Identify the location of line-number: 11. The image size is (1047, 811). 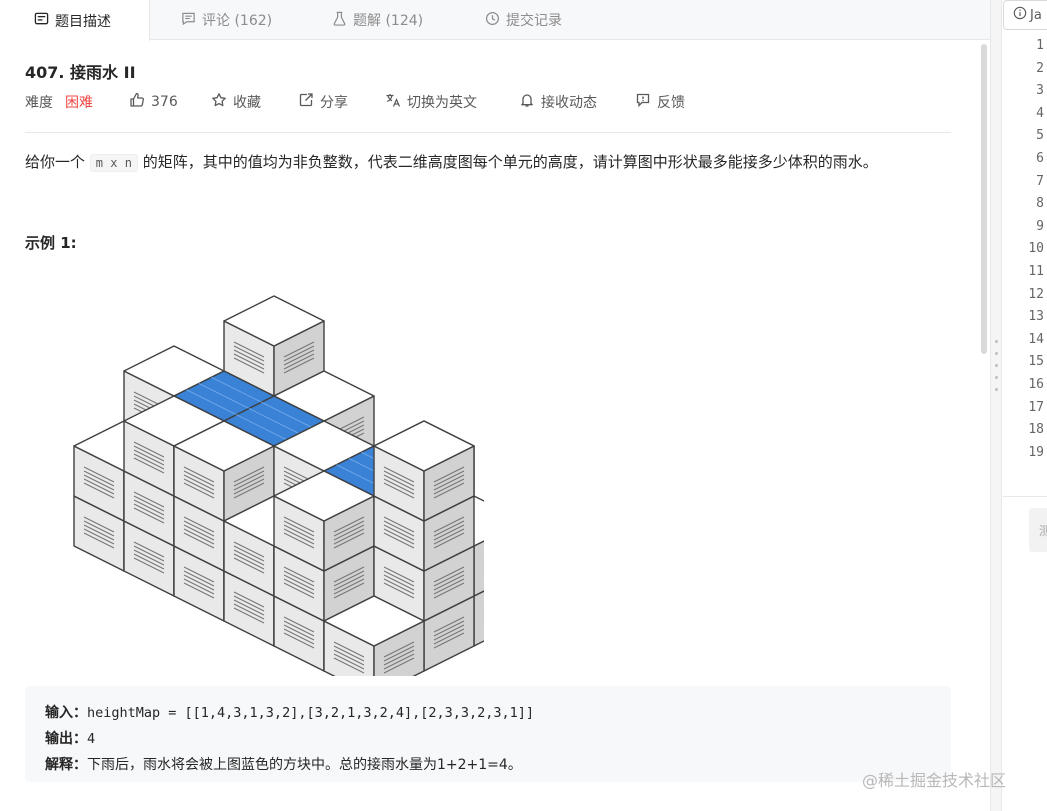
(1036, 271).